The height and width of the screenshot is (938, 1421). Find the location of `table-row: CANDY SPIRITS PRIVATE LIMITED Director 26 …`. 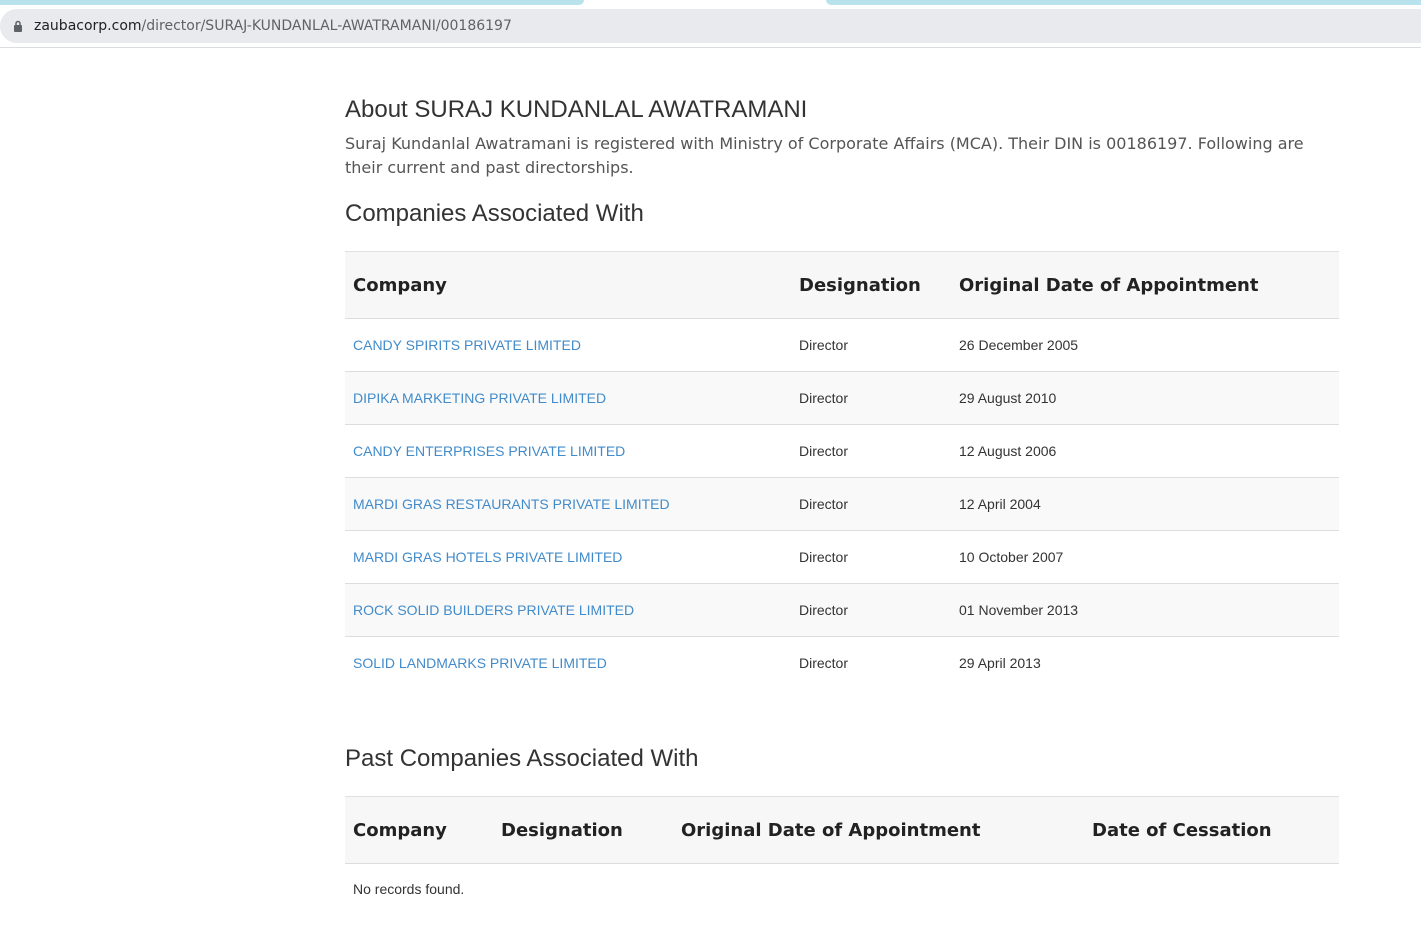

table-row: CANDY SPIRITS PRIVATE LIMITED Director 26 … is located at coordinates (842, 345).